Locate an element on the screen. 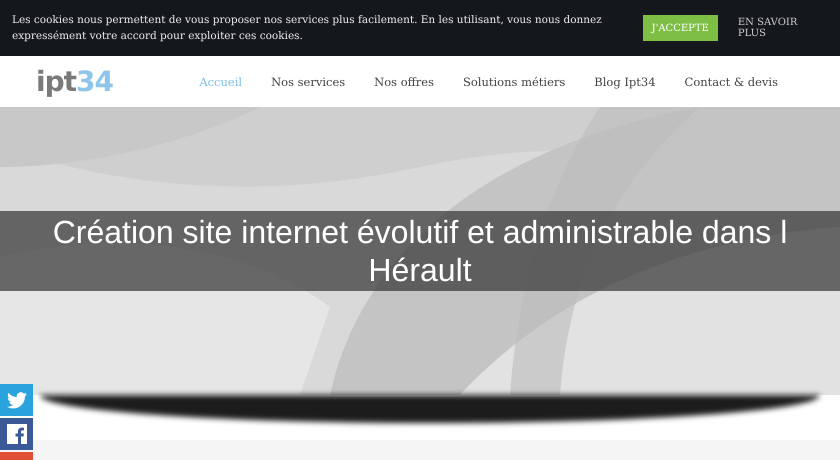  nav-link: Nos offres is located at coordinates (404, 81).